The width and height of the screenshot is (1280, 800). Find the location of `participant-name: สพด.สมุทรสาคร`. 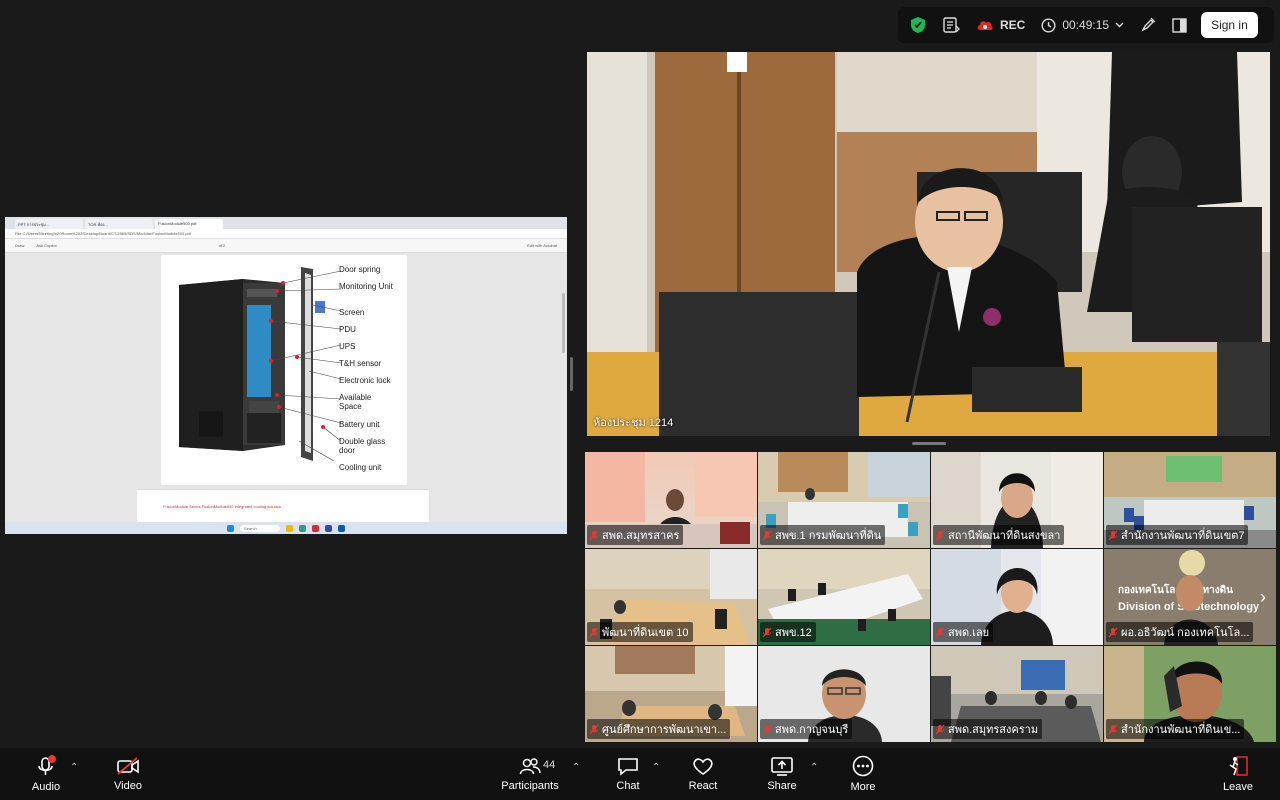

participant-name: สพด.สมุทรสาคร is located at coordinates (641, 536).